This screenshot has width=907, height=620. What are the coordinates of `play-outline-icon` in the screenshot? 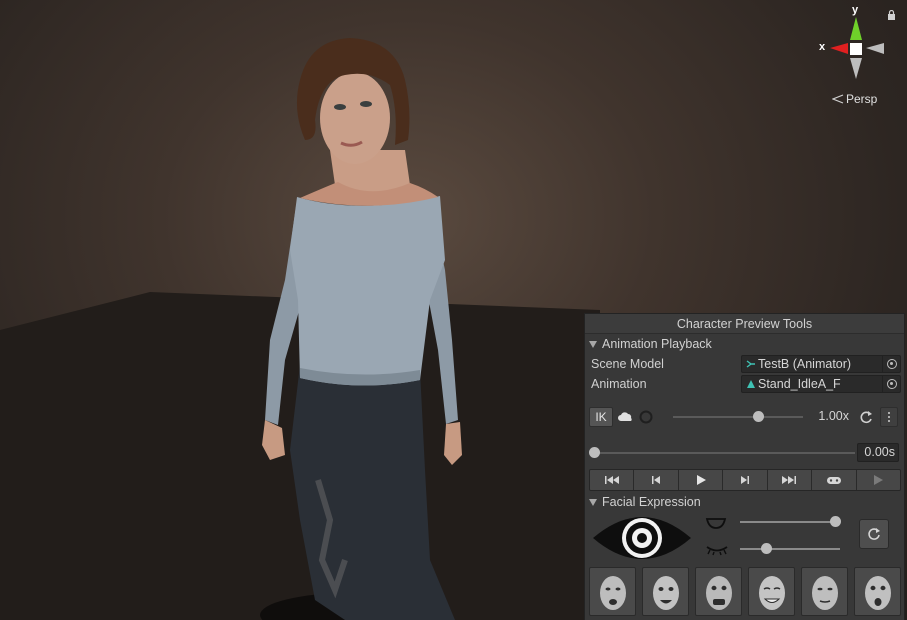 It's located at (879, 480).